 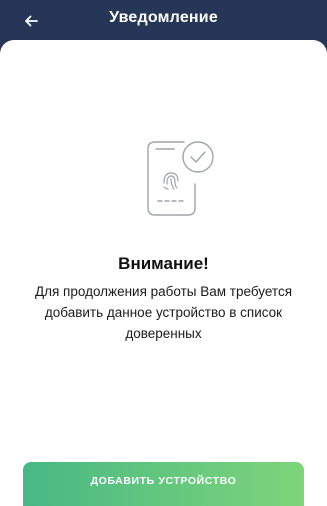 I want to click on page-title: Уведомление, so click(x=163, y=17).